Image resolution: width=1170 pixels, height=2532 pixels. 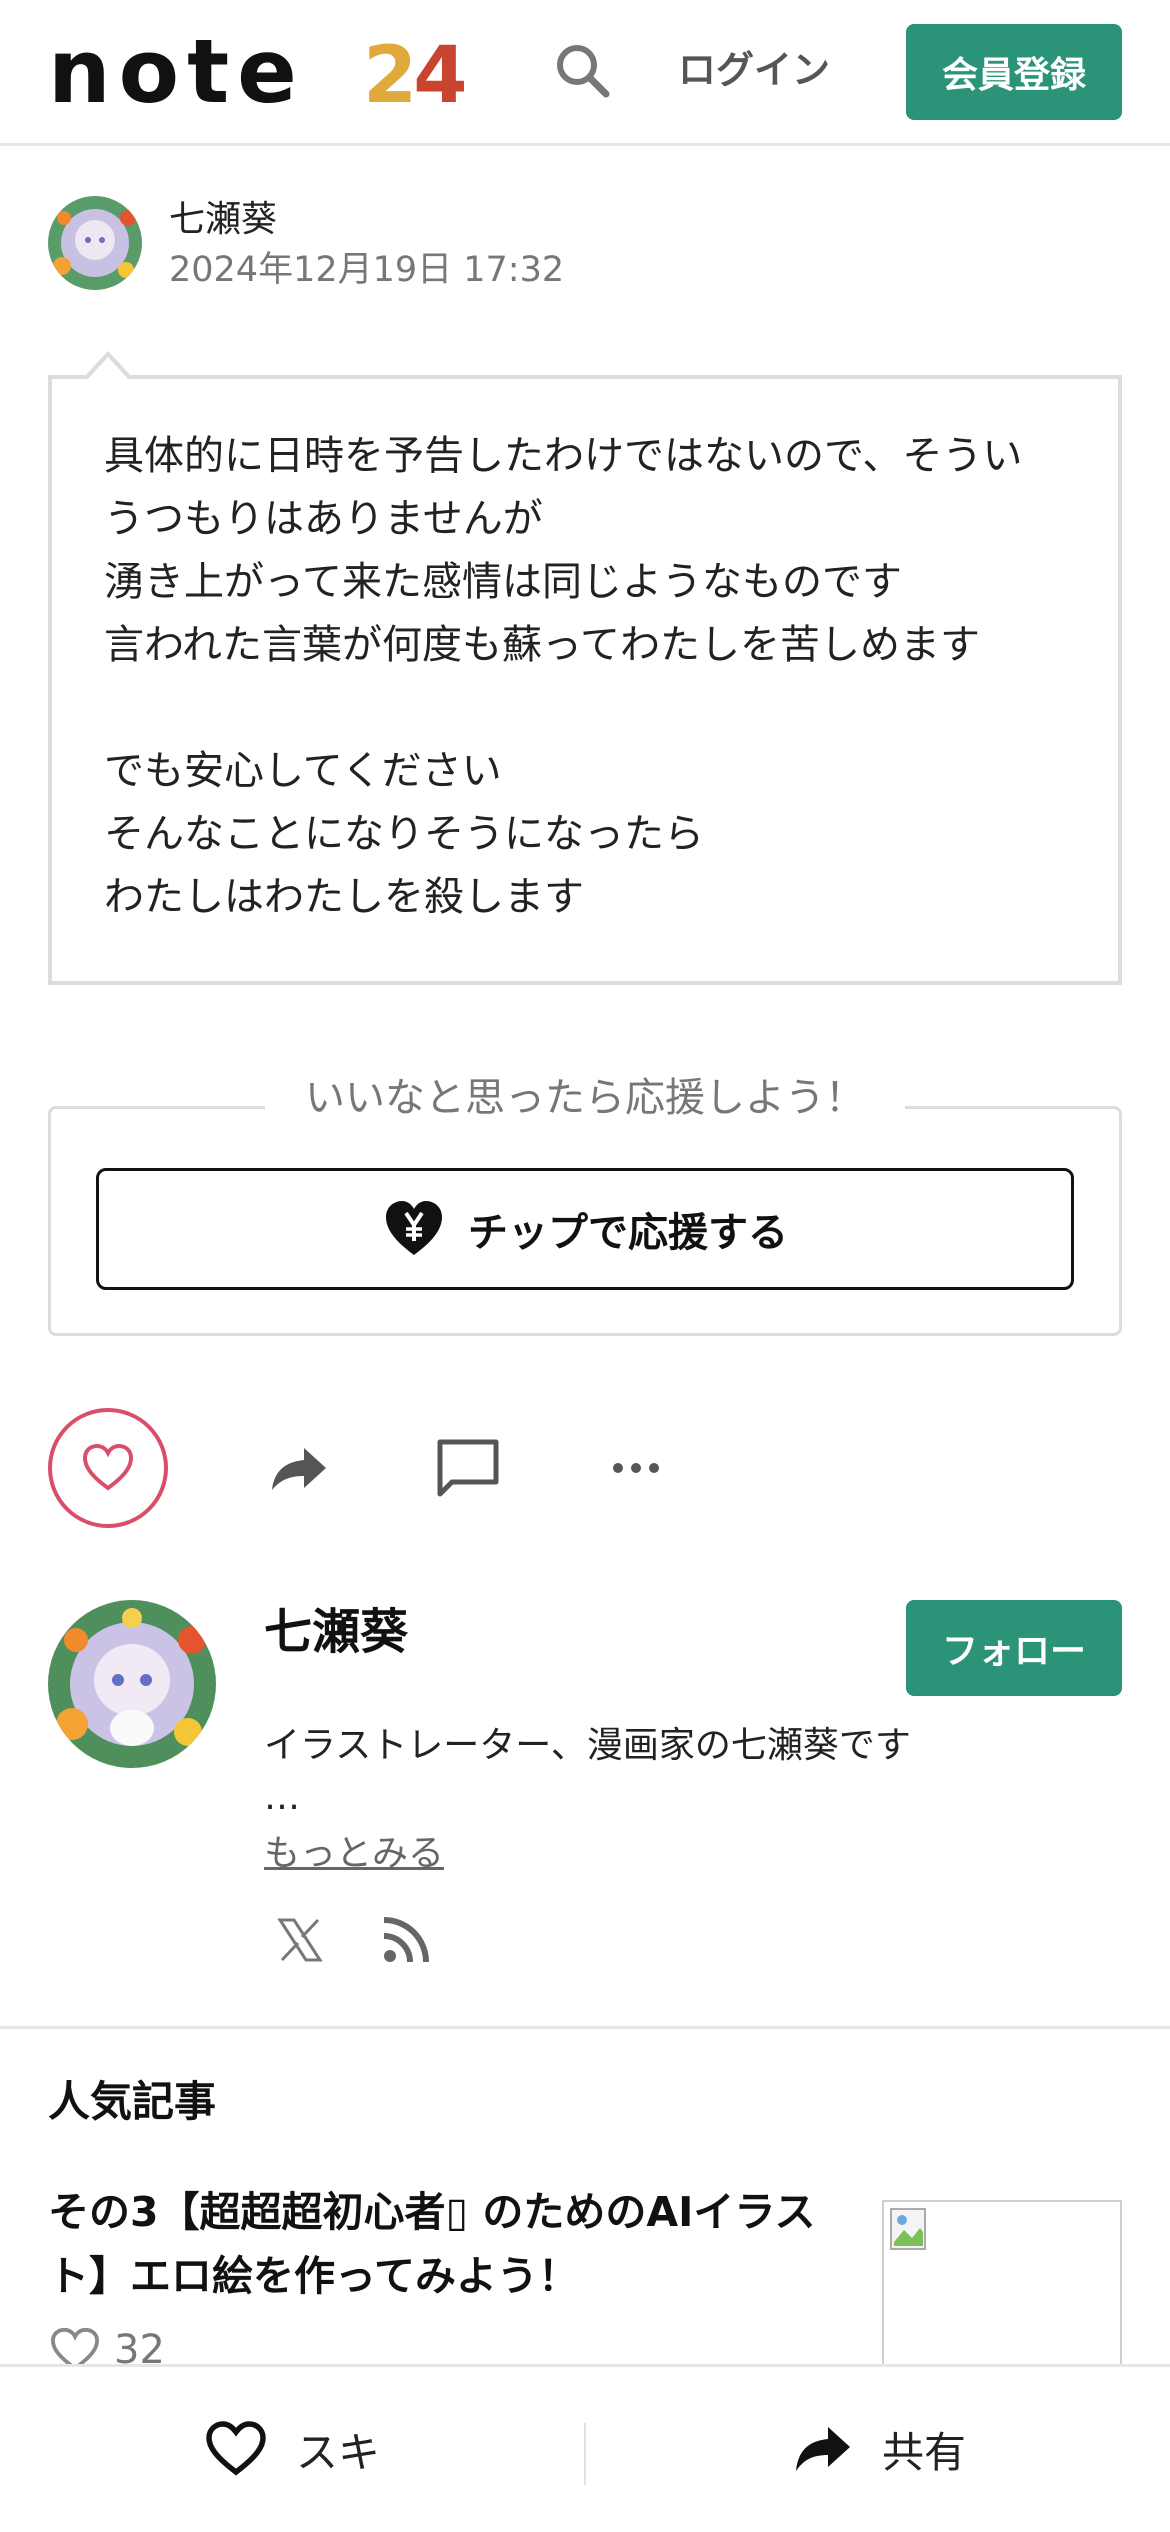 I want to click on bottom-like-button: スキ, so click(x=292, y=2449).